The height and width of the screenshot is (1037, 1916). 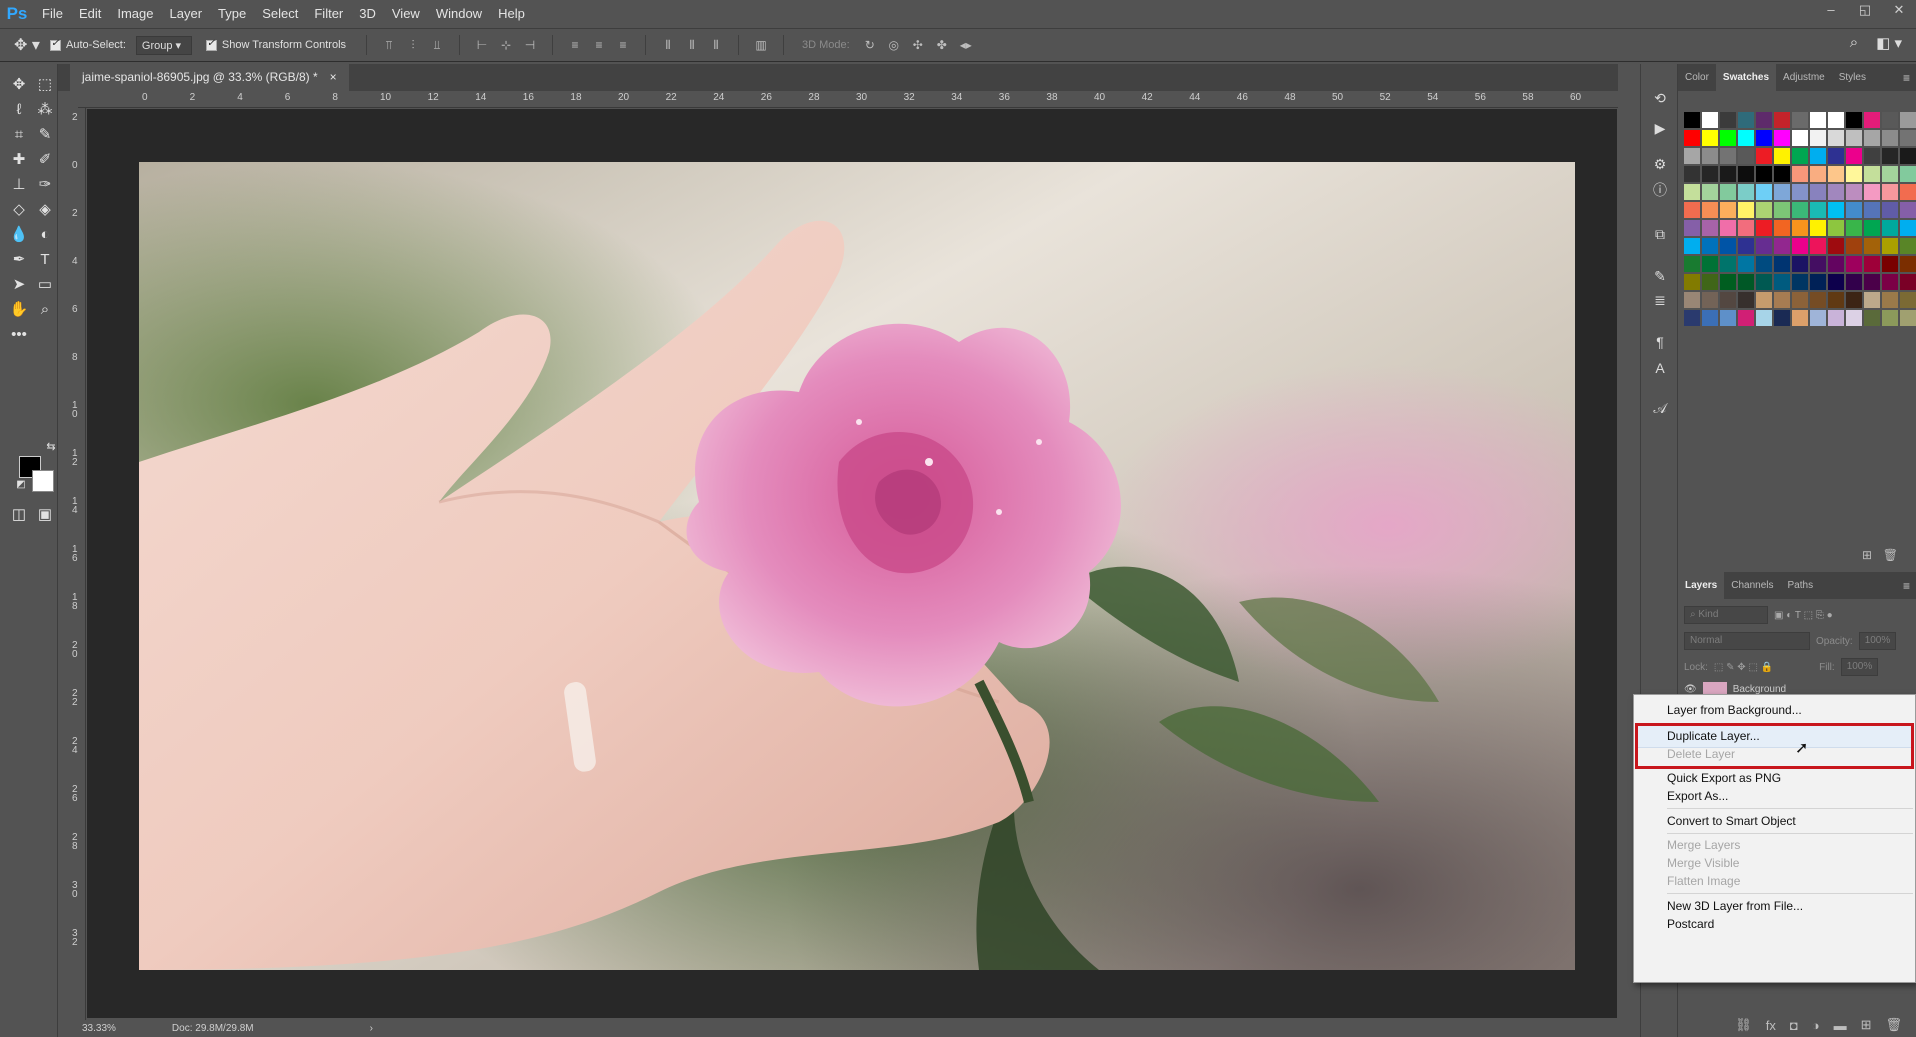 I want to click on swap-colors-icon: ⇆, so click(x=51, y=447).